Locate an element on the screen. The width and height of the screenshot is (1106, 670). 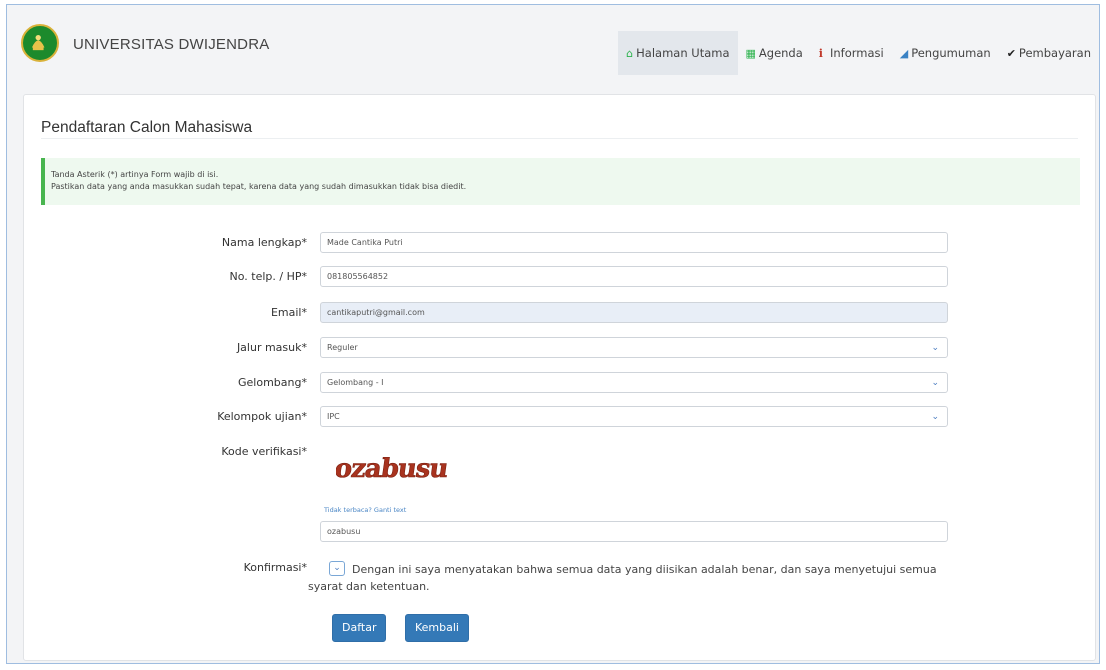
jalur-select: Reguler ⌄ is located at coordinates (634, 347).